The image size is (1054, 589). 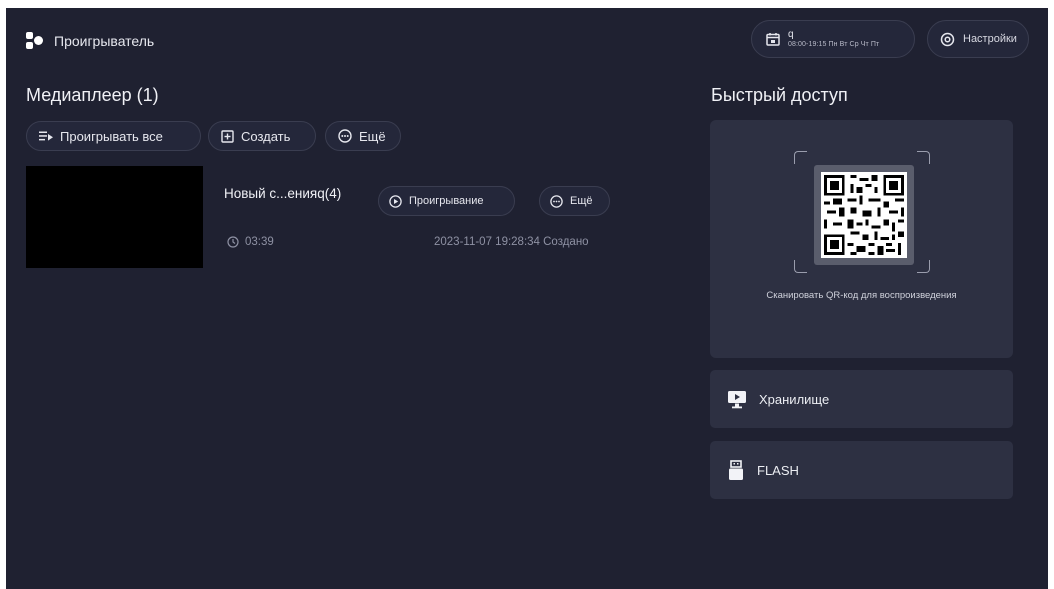 I want to click on storage-button: Хранилище, so click(x=861, y=399).